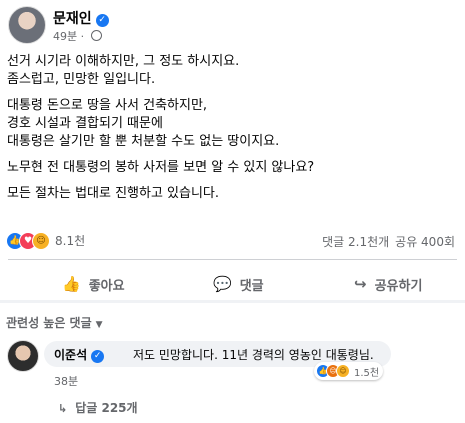 The image size is (465, 423). I want to click on post-stats: 댓글 2.1천개 공유 400회, so click(385, 241).